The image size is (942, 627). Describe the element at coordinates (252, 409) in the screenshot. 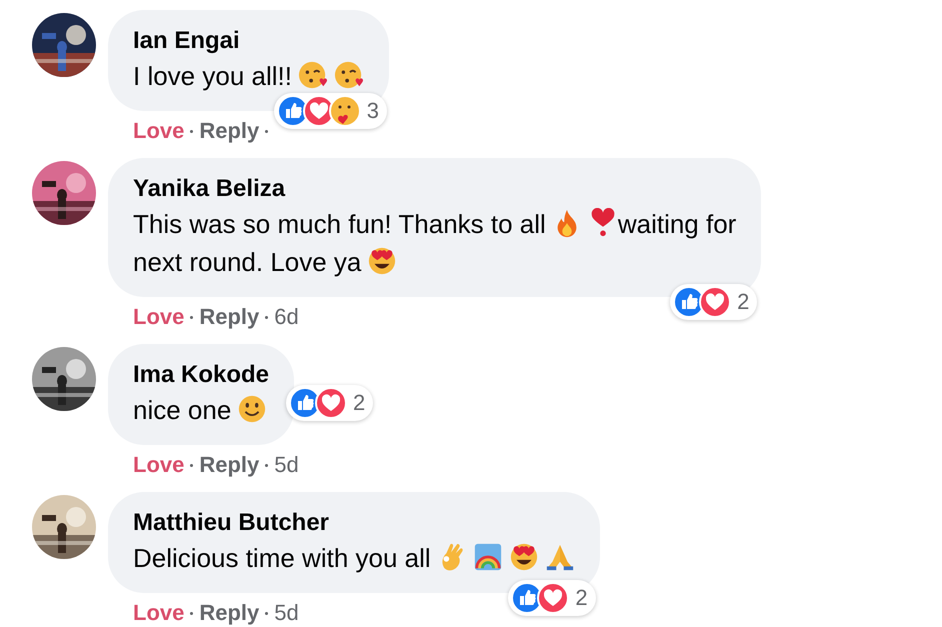

I see `smile-emoji-icon` at that location.